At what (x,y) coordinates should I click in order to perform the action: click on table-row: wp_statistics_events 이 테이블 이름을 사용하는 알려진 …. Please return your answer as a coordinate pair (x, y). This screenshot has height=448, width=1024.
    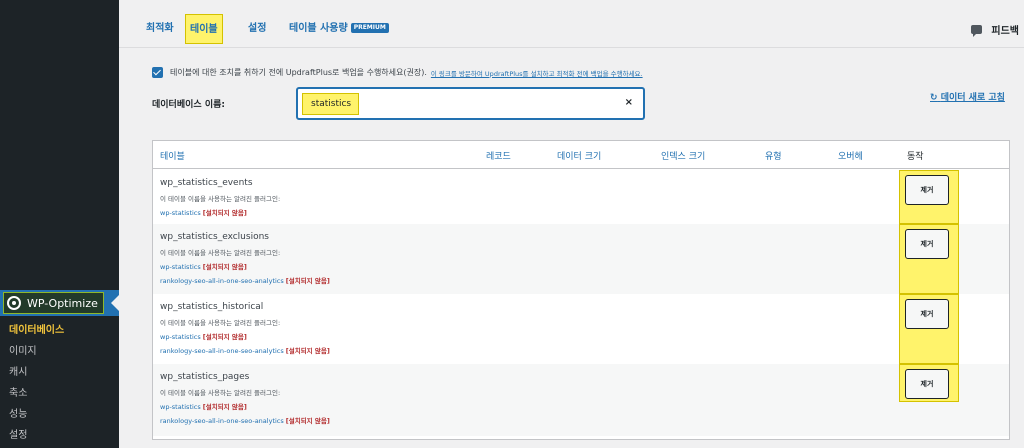
    Looking at the image, I should click on (581, 197).